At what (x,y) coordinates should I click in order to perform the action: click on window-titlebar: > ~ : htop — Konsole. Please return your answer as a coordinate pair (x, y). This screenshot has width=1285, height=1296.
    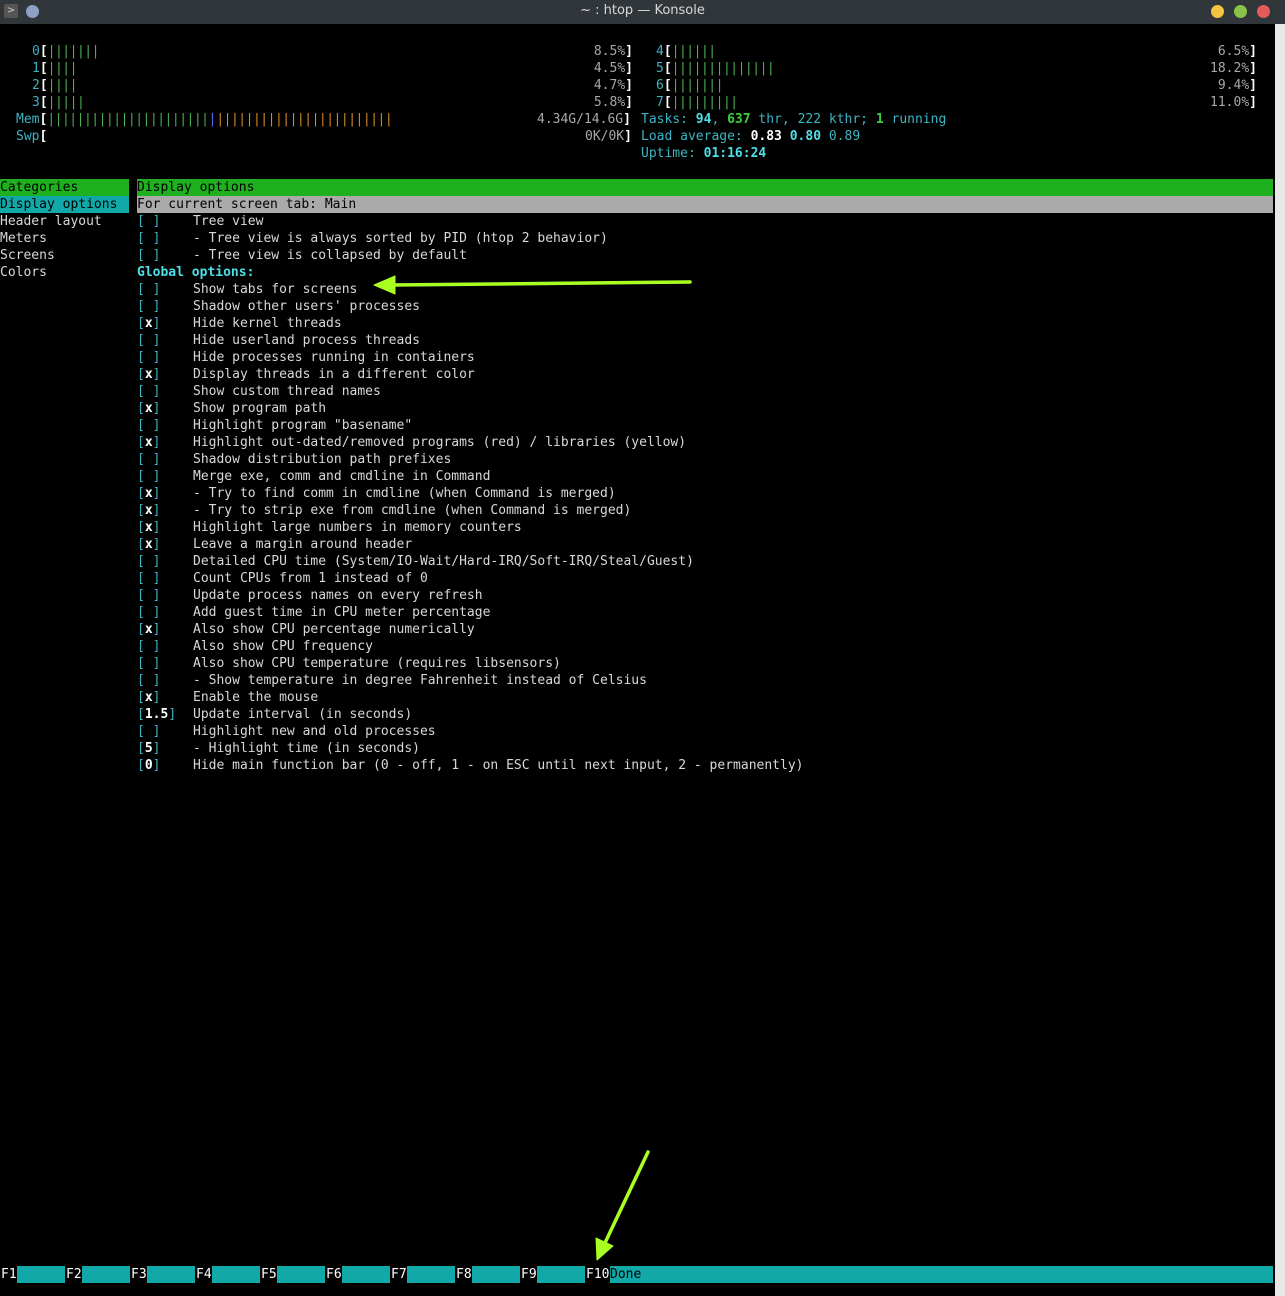
    Looking at the image, I should click on (642, 12).